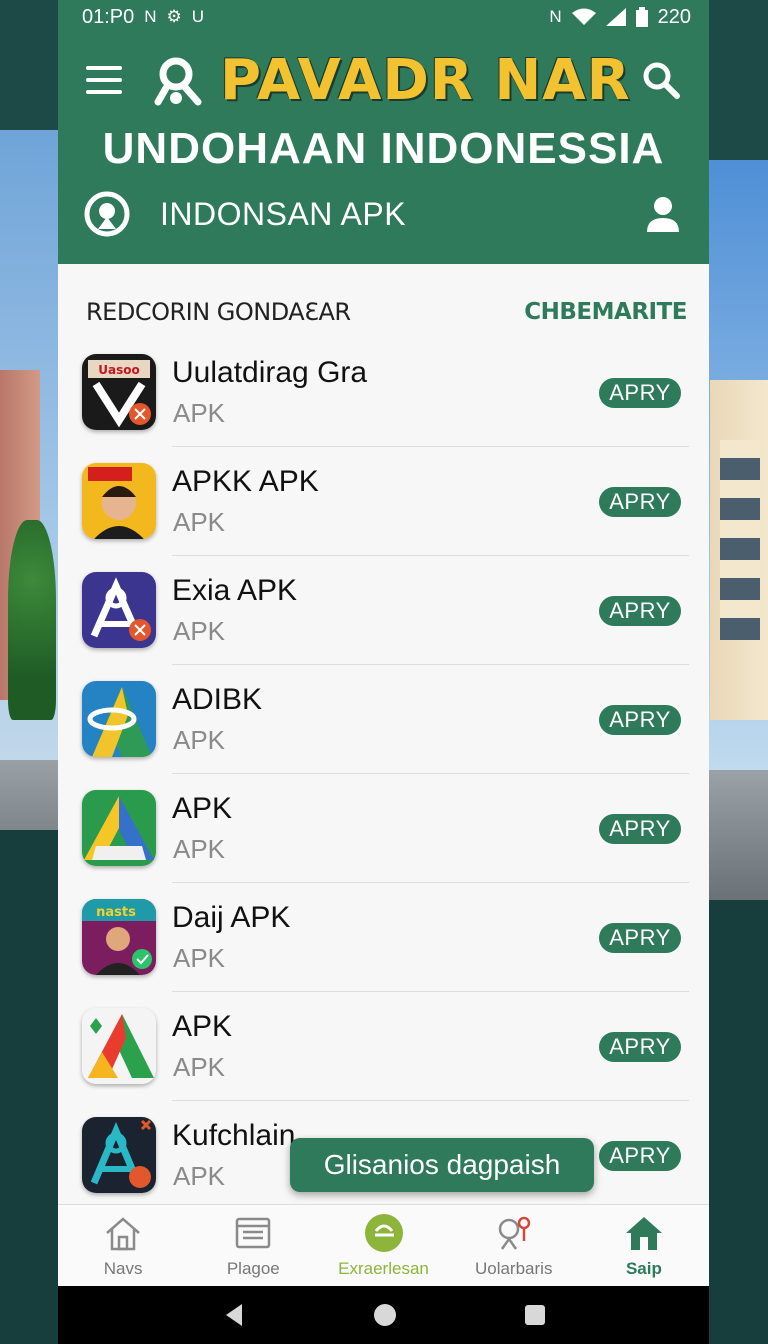 Image resolution: width=768 pixels, height=1344 pixels. Describe the element at coordinates (253, 1268) in the screenshot. I see `nav-label: Plagoe` at that location.